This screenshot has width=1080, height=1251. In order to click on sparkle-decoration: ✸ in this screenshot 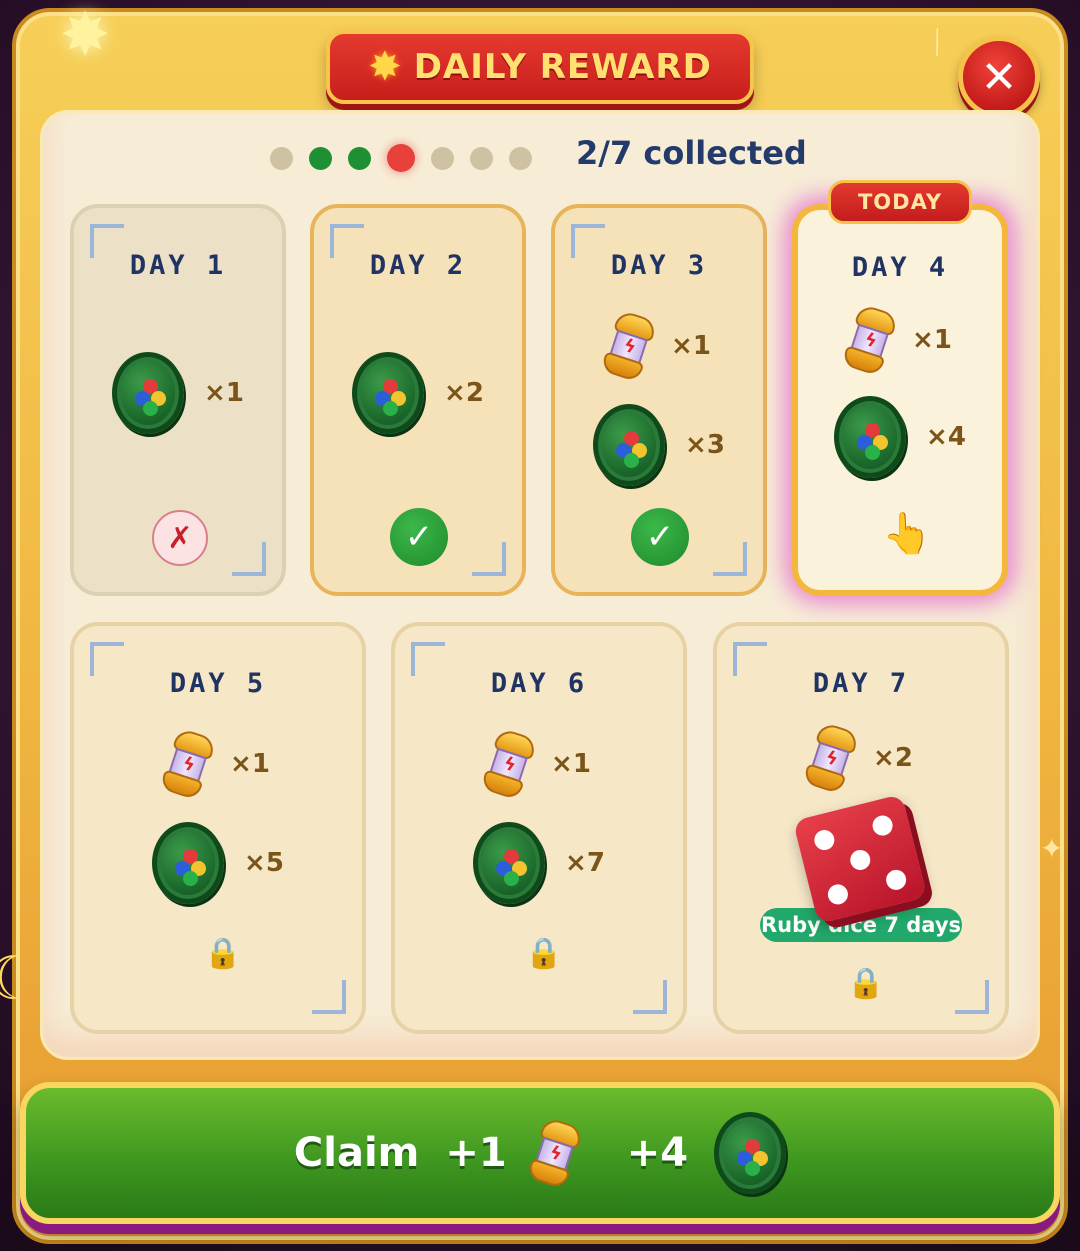, I will do `click(85, 35)`.